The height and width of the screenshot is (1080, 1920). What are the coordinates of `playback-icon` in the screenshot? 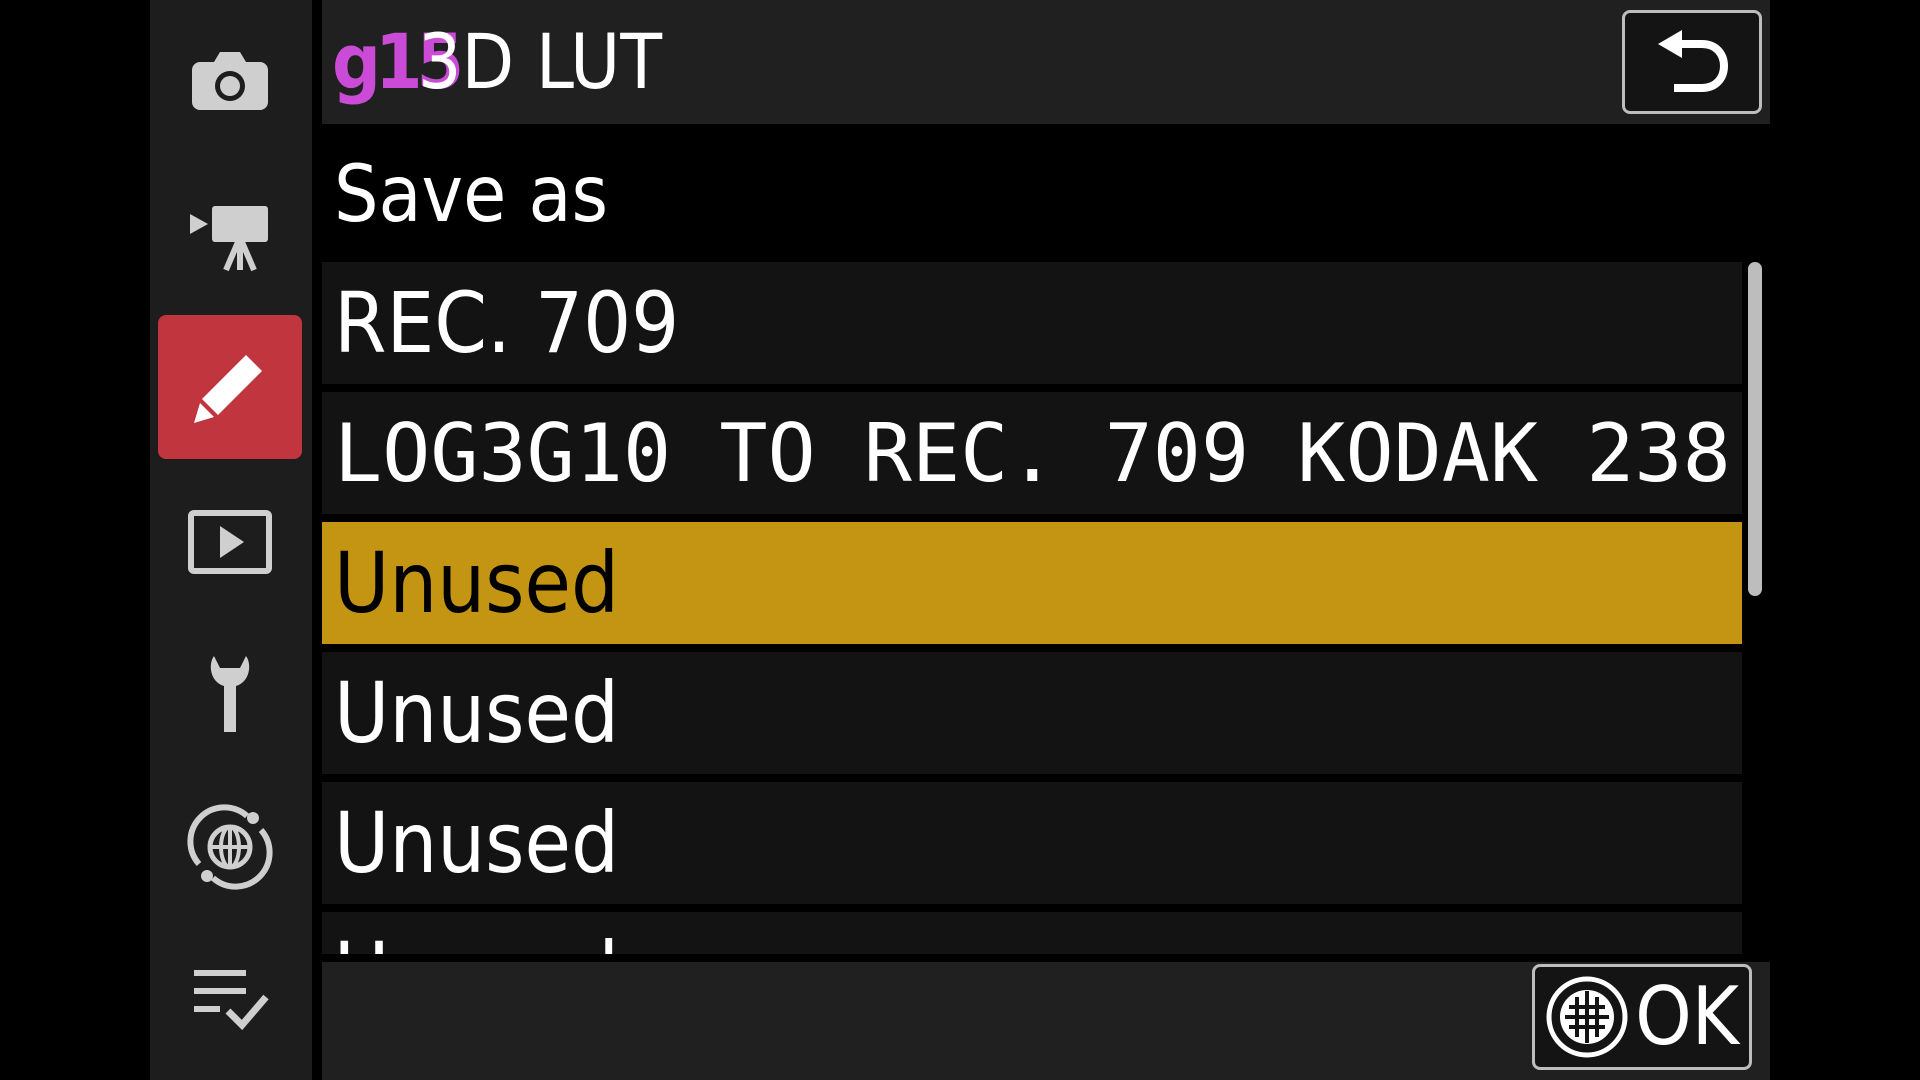 It's located at (230, 542).